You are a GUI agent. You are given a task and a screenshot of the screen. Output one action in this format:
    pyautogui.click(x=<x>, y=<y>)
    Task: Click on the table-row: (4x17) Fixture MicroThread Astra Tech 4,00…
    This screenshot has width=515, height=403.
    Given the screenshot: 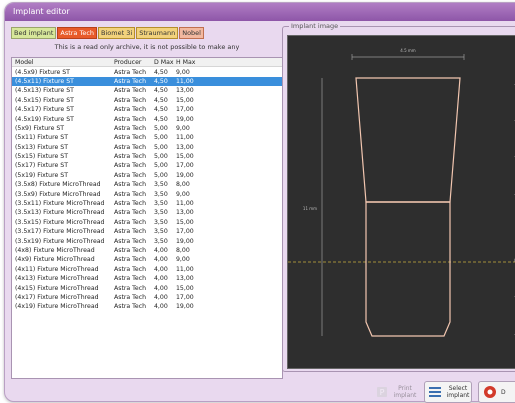 What is the action you would take?
    pyautogui.click(x=147, y=297)
    